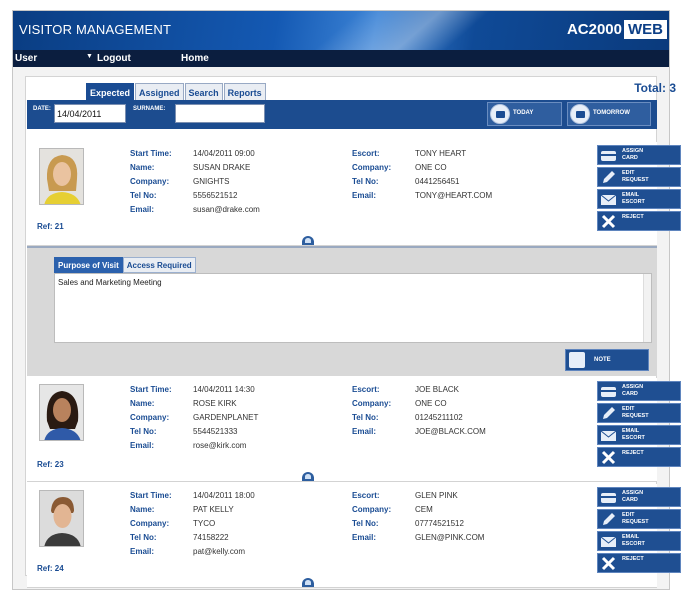  I want to click on tomorrow-button: TOMORROW, so click(609, 114).